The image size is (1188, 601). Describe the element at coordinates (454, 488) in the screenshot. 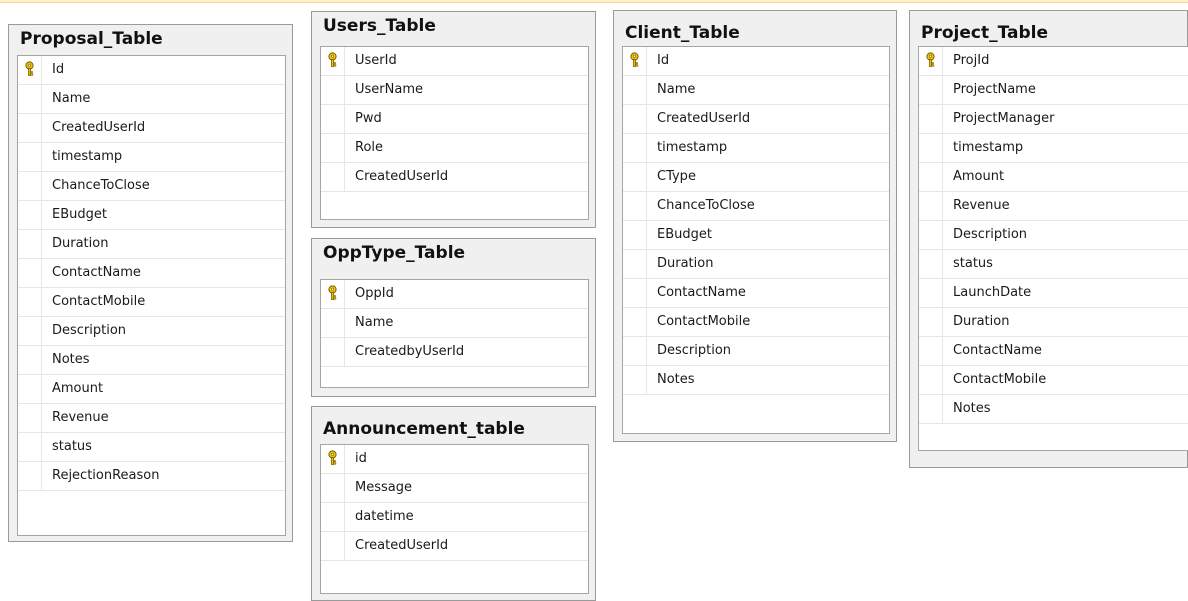

I see `column-row: Message` at that location.